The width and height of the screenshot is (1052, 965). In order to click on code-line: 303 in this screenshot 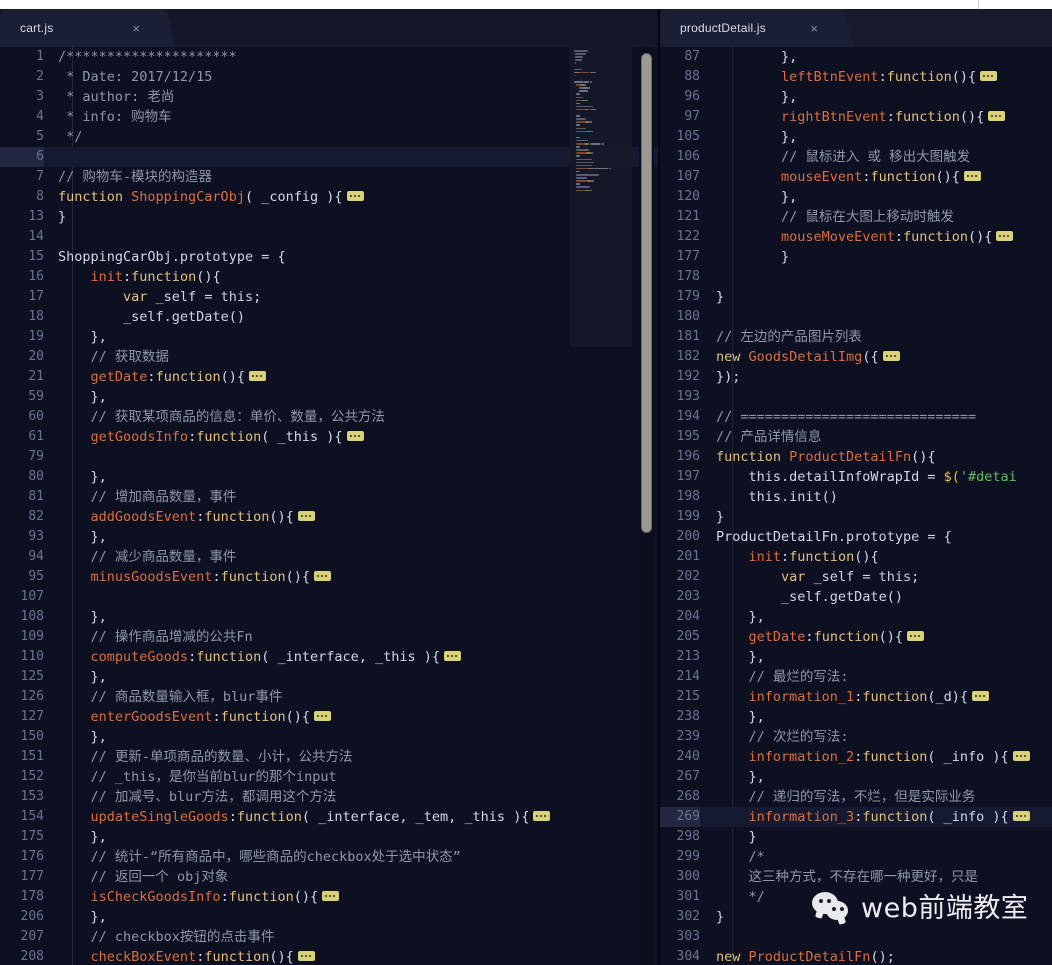, I will do `click(856, 937)`.